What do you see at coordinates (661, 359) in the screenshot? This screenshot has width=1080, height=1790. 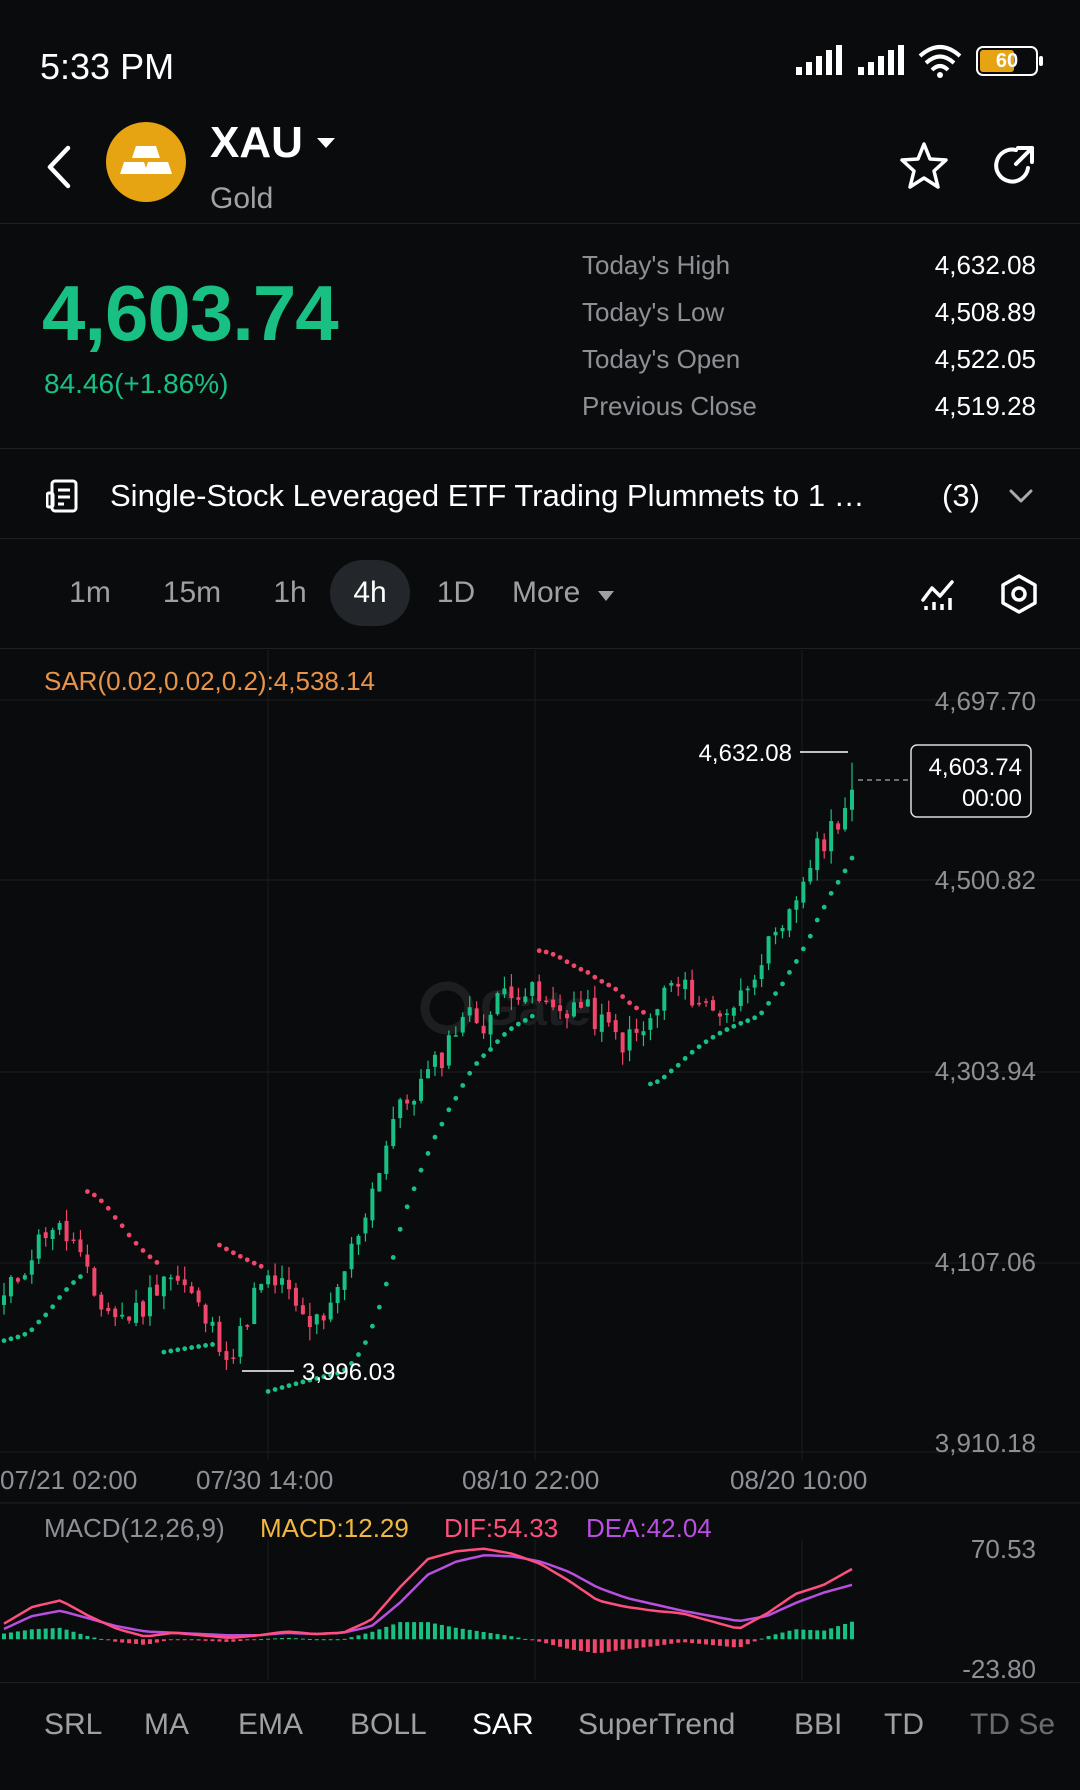 I see `stat-label: Today's Open` at bounding box center [661, 359].